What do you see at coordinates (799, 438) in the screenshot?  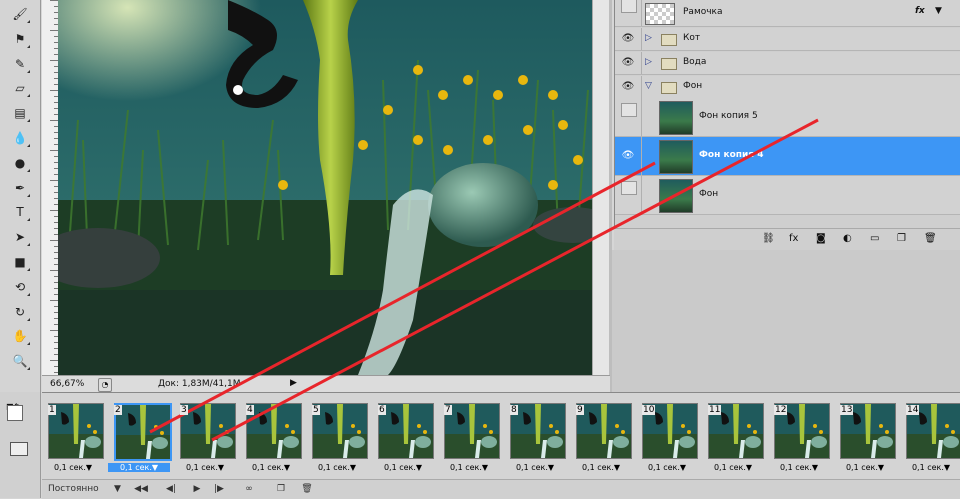 I see `animation-frame: 12 0,1 сек.▼` at bounding box center [799, 438].